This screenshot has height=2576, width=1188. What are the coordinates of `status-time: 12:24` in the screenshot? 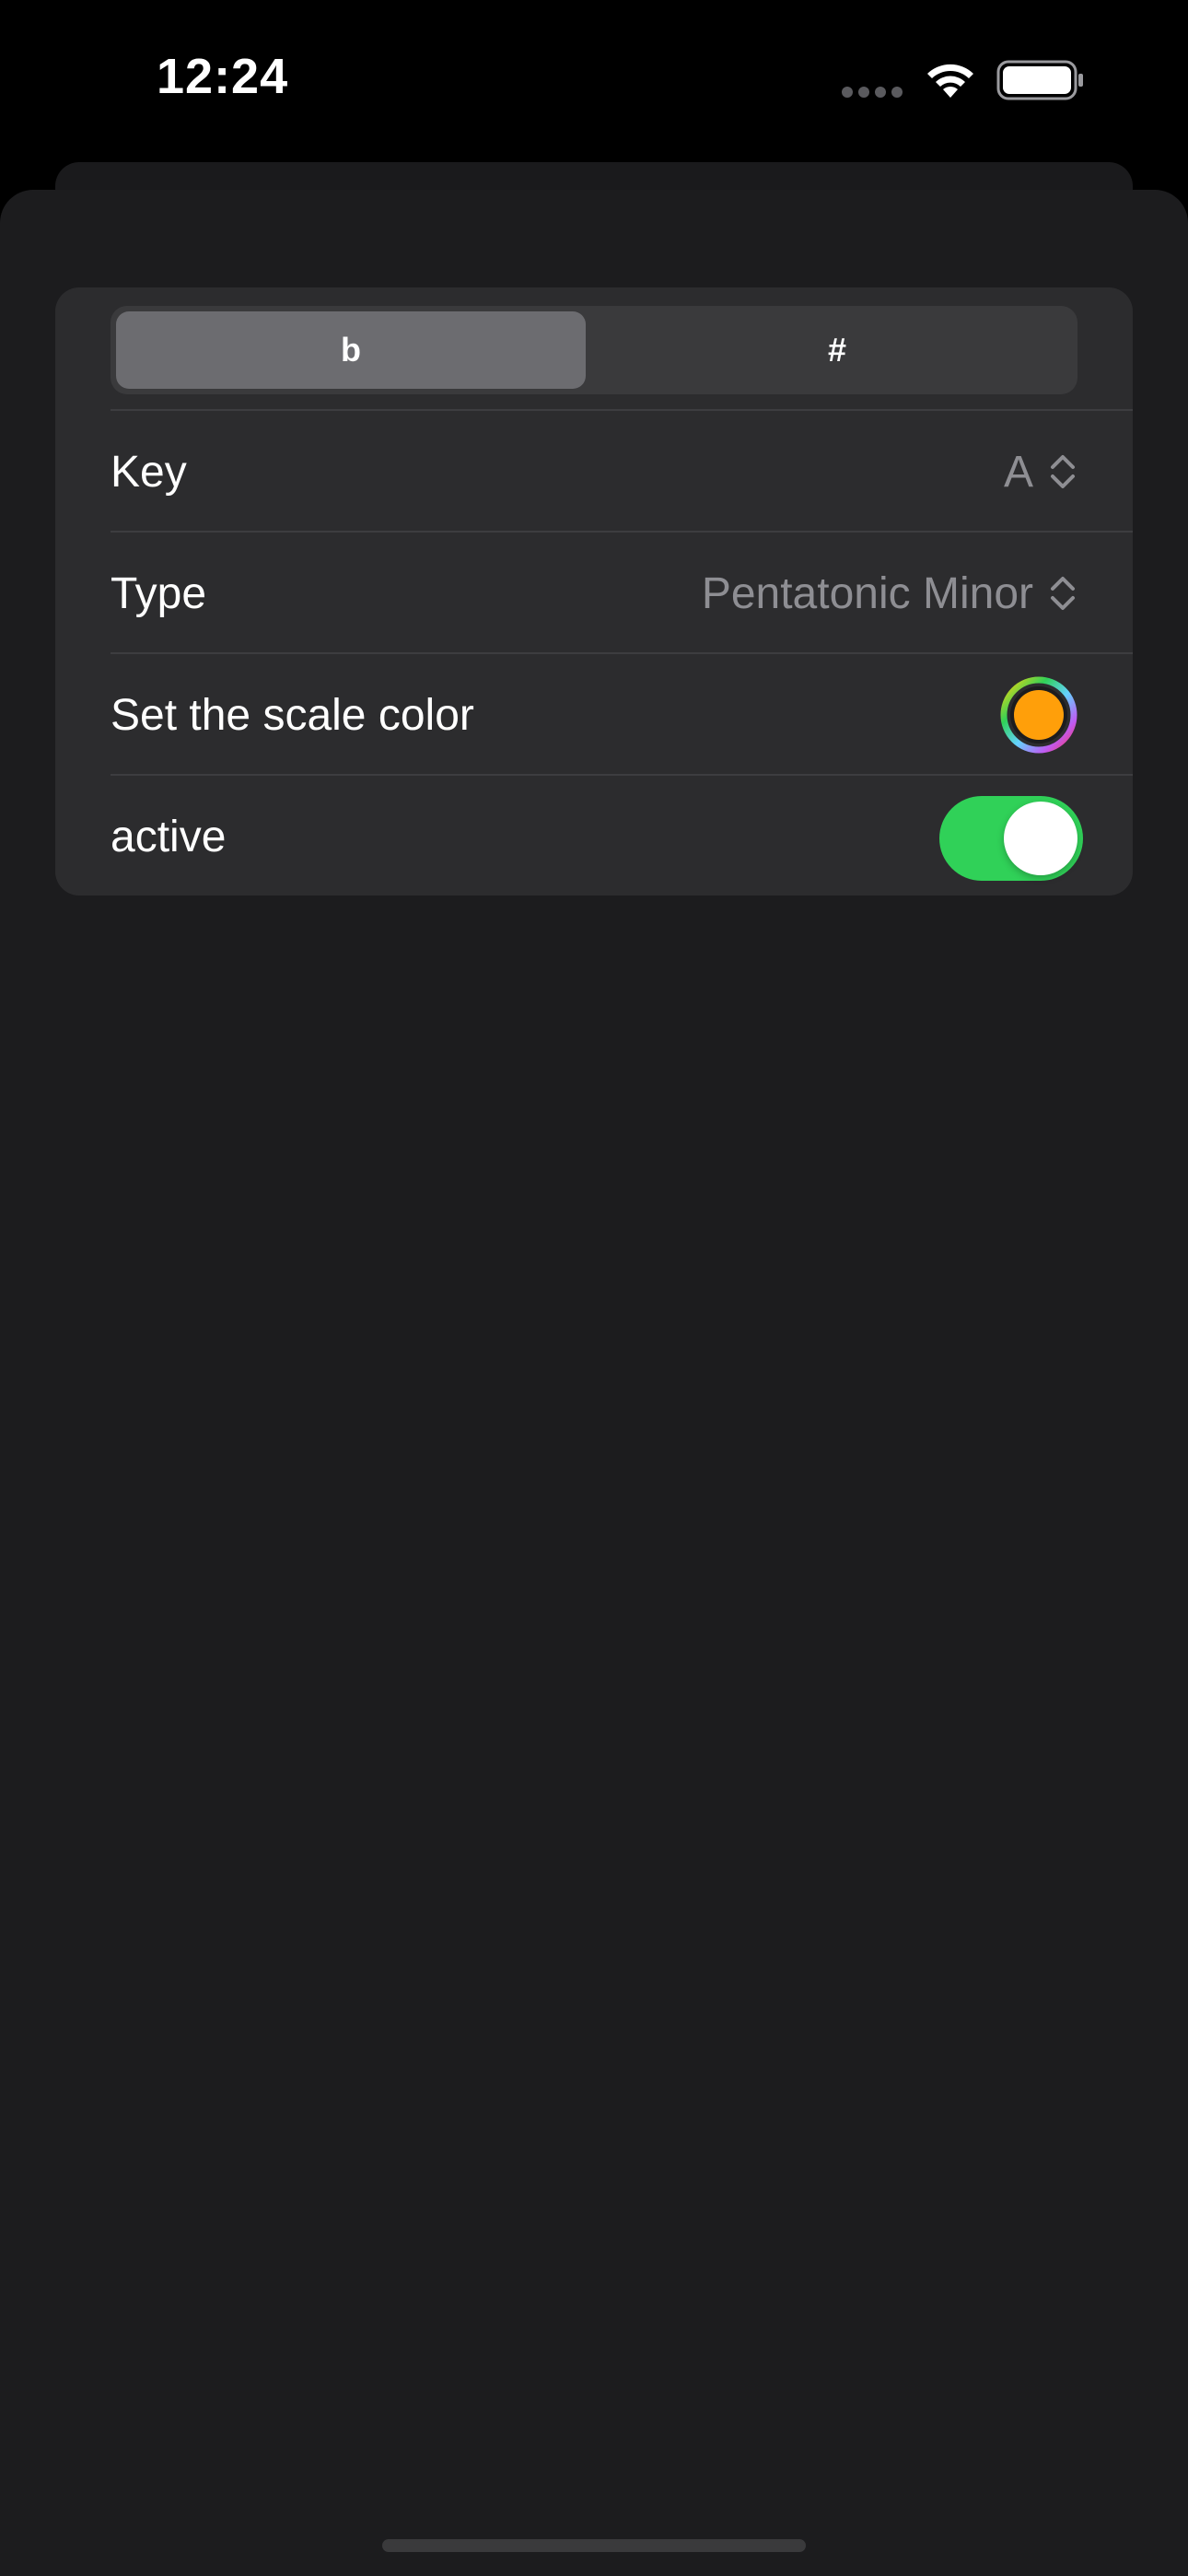 It's located at (223, 76).